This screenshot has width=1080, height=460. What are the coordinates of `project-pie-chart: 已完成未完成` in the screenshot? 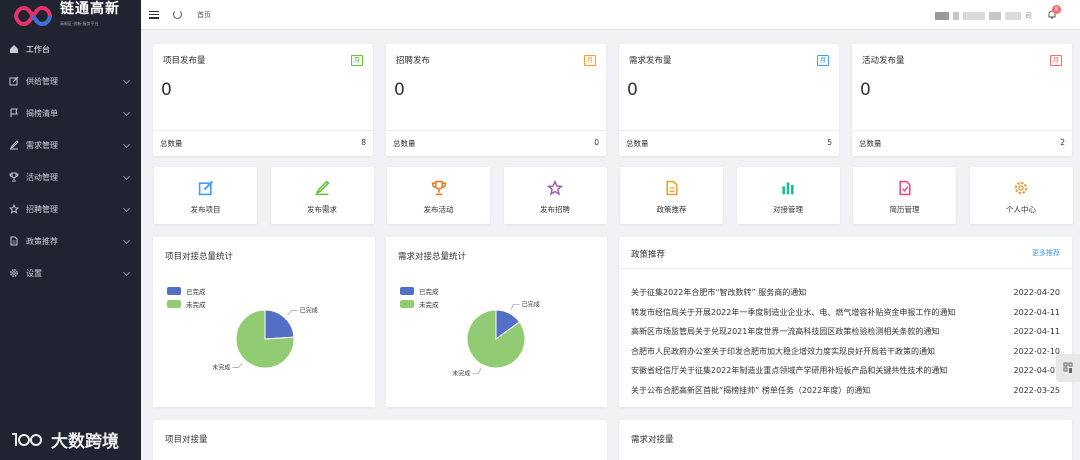 It's located at (264, 339).